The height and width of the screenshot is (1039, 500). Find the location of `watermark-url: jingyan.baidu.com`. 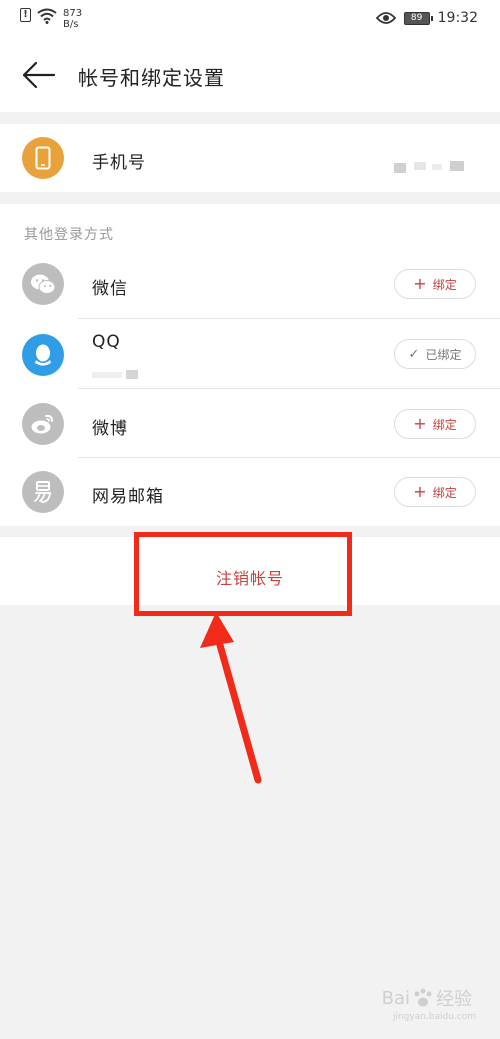

watermark-url: jingyan.baidu.com is located at coordinates (434, 1017).